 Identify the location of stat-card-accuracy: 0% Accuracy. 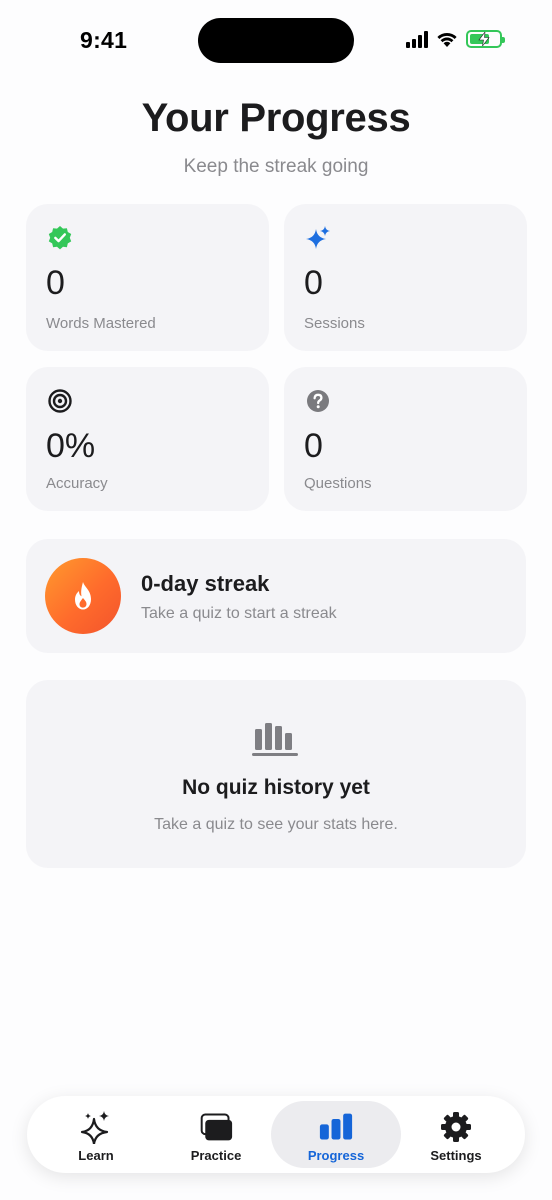
(147, 439).